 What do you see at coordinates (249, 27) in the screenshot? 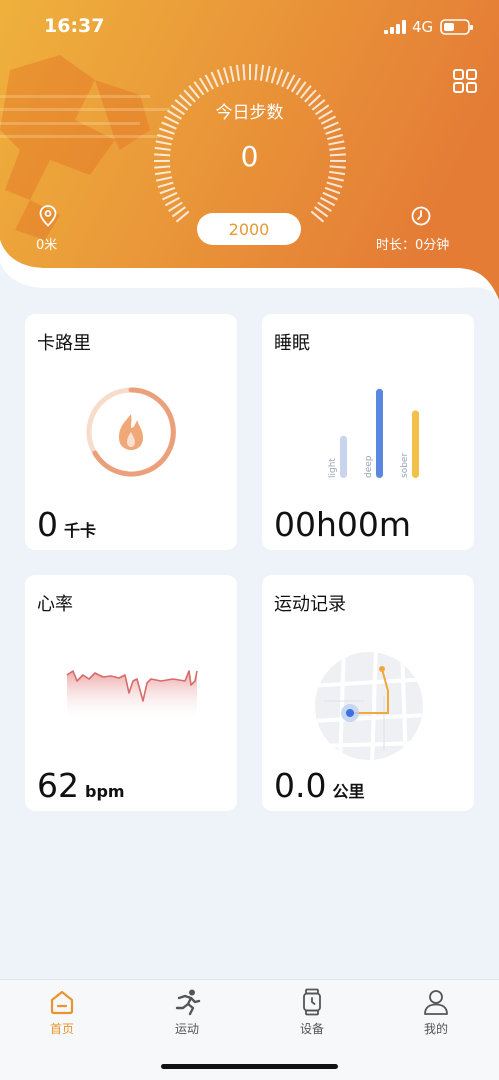
I see `status-bar: 16:37 4G` at bounding box center [249, 27].